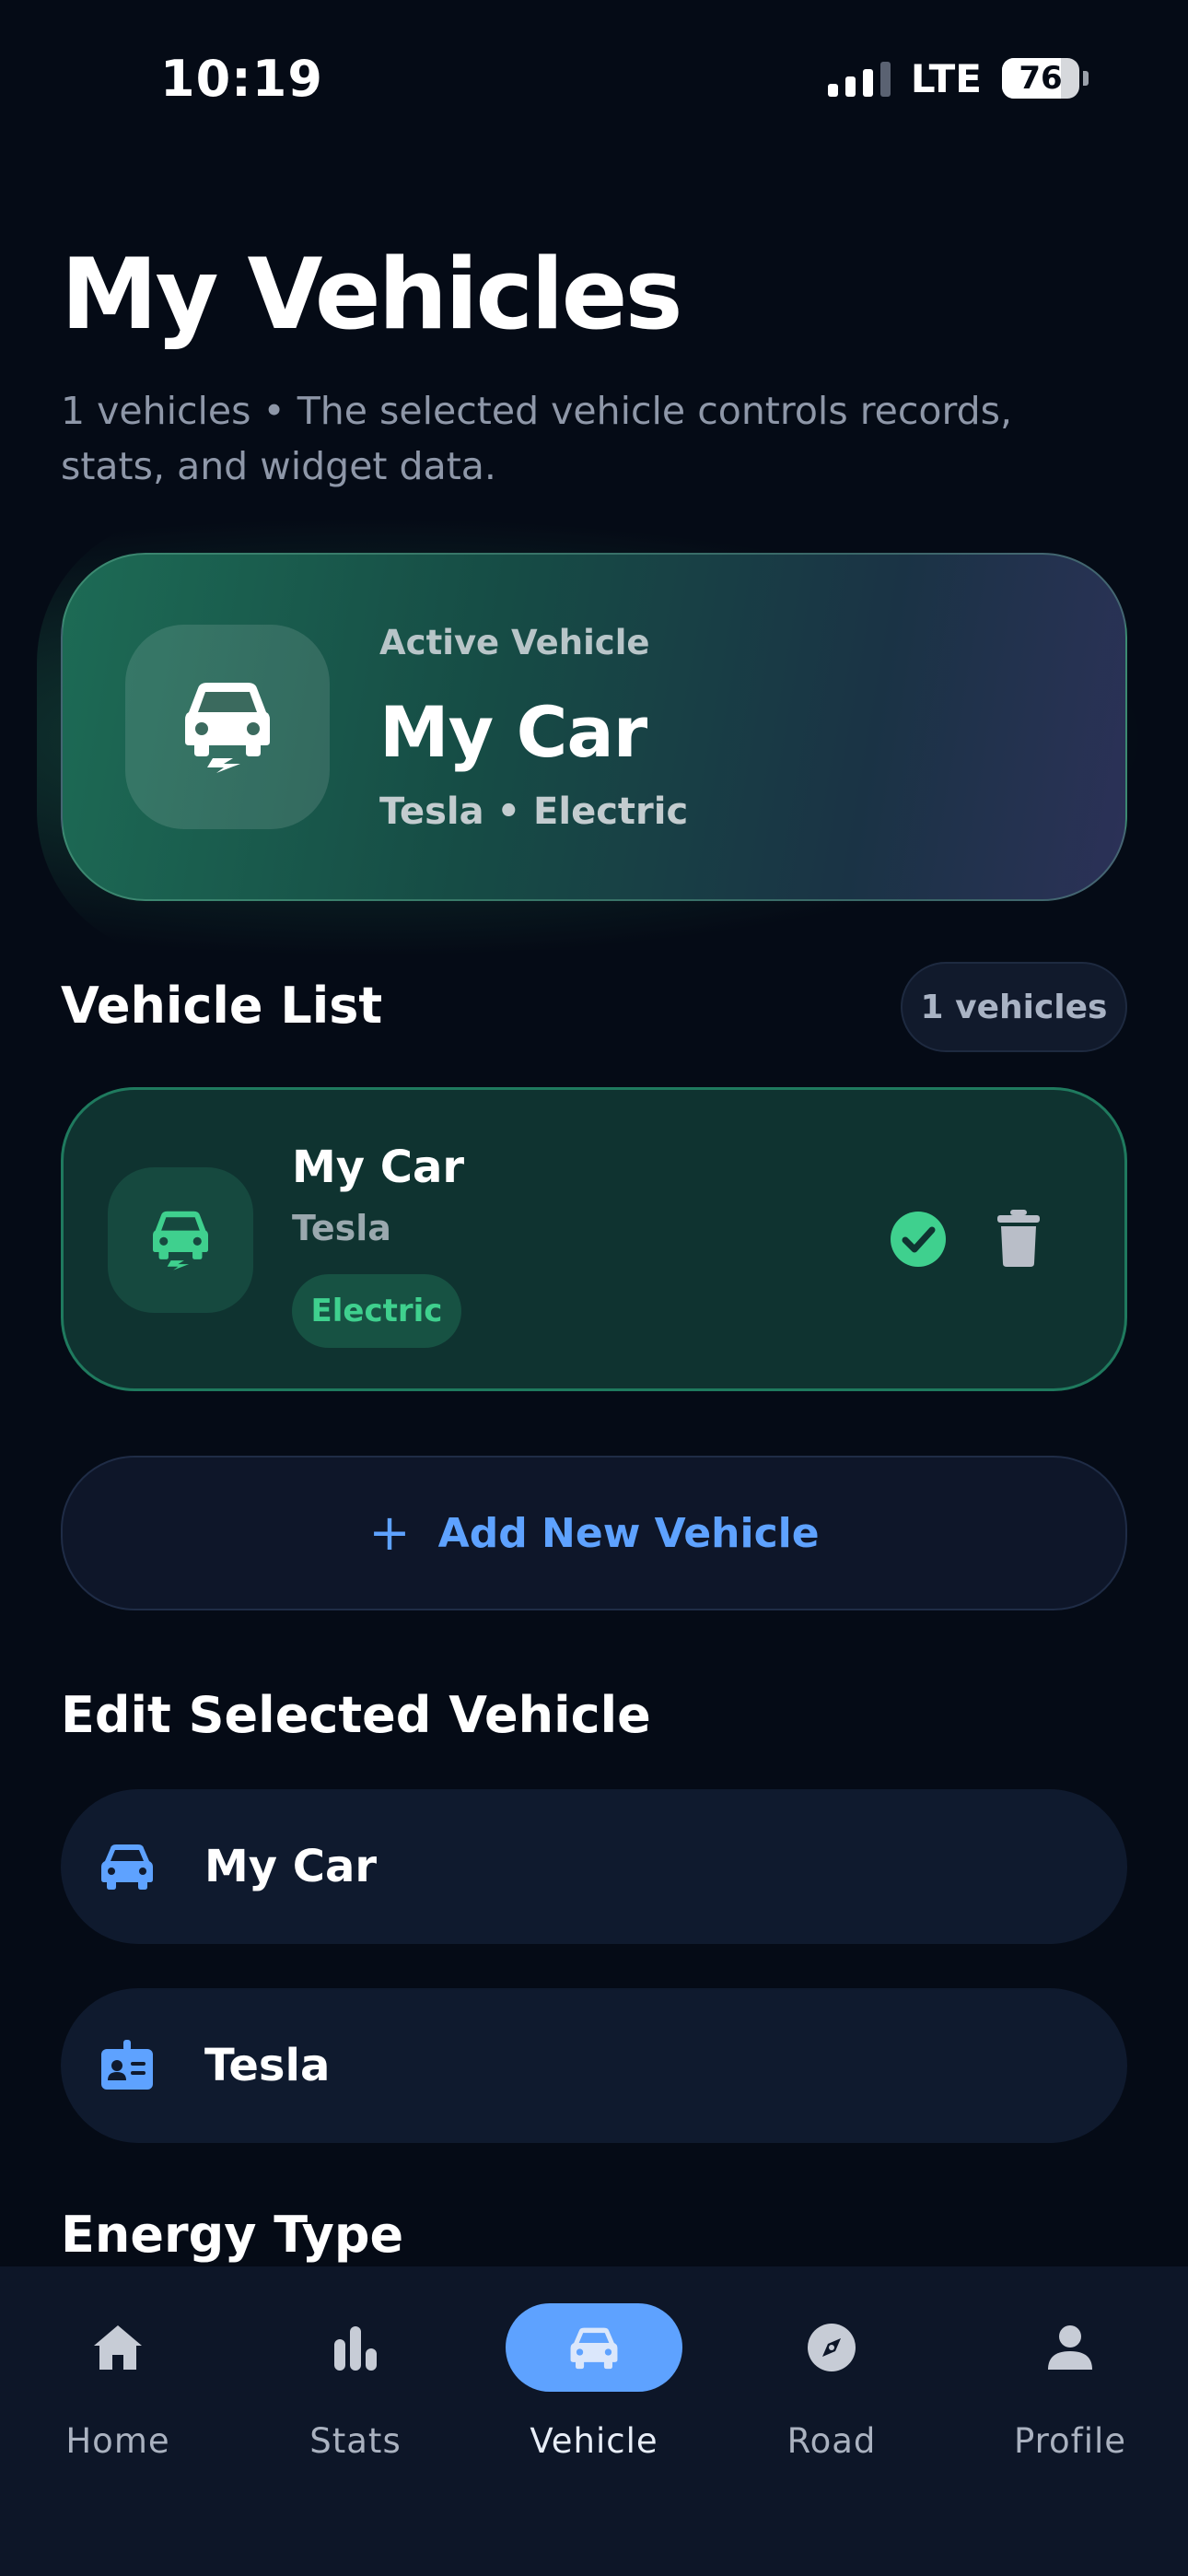 The width and height of the screenshot is (1188, 2576). Describe the element at coordinates (1041, 78) in the screenshot. I see `battery-level: 76` at that location.